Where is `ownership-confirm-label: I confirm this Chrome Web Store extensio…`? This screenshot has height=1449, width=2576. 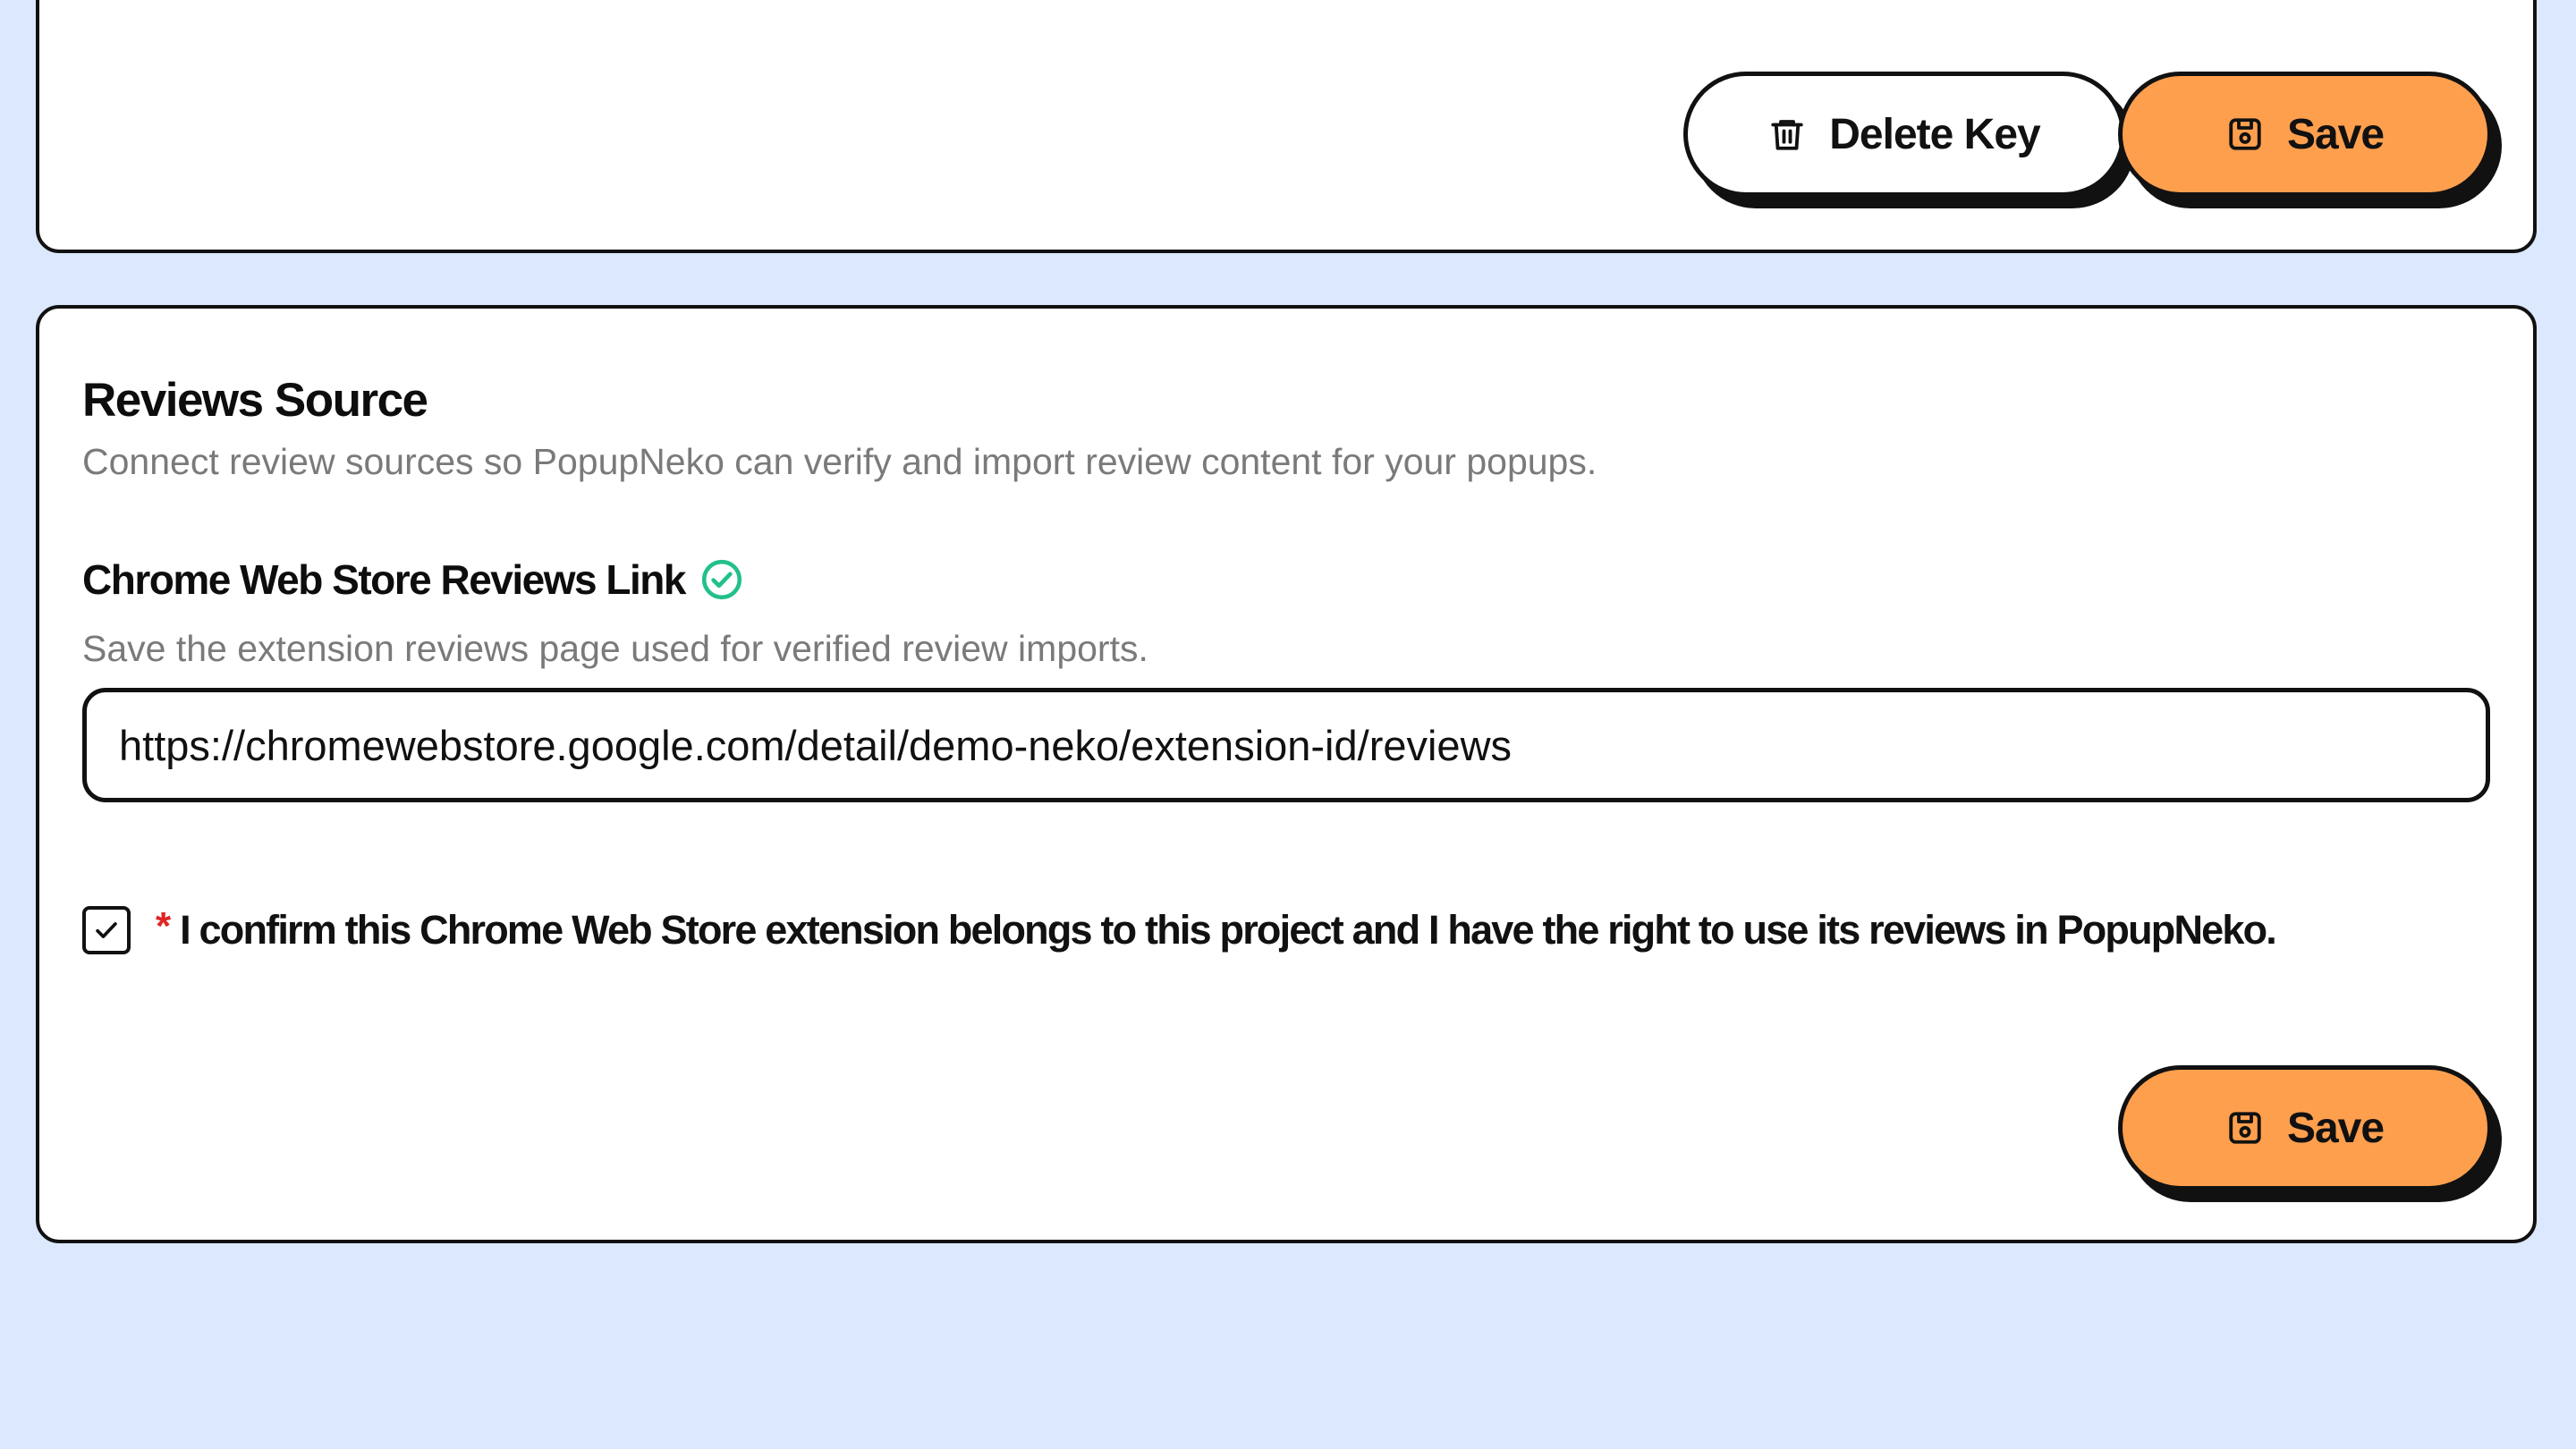 ownership-confirm-label: I confirm this Chrome Web Store extensio… is located at coordinates (1228, 930).